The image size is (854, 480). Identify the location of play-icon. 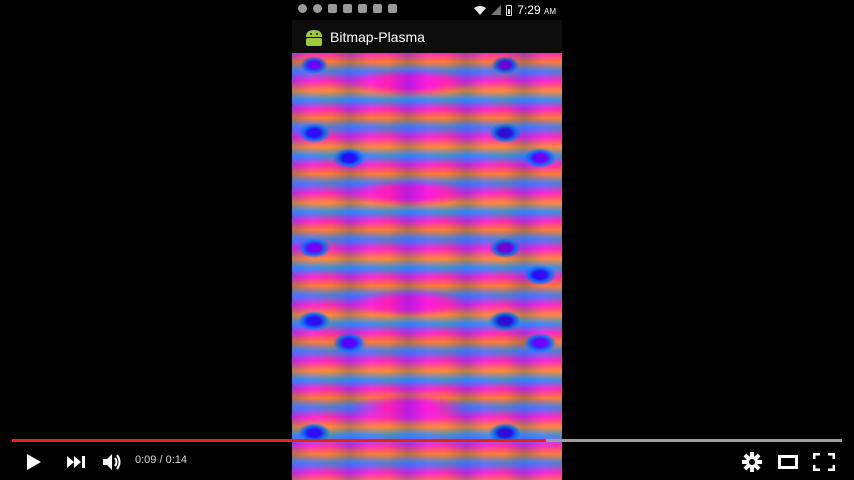
(34, 462).